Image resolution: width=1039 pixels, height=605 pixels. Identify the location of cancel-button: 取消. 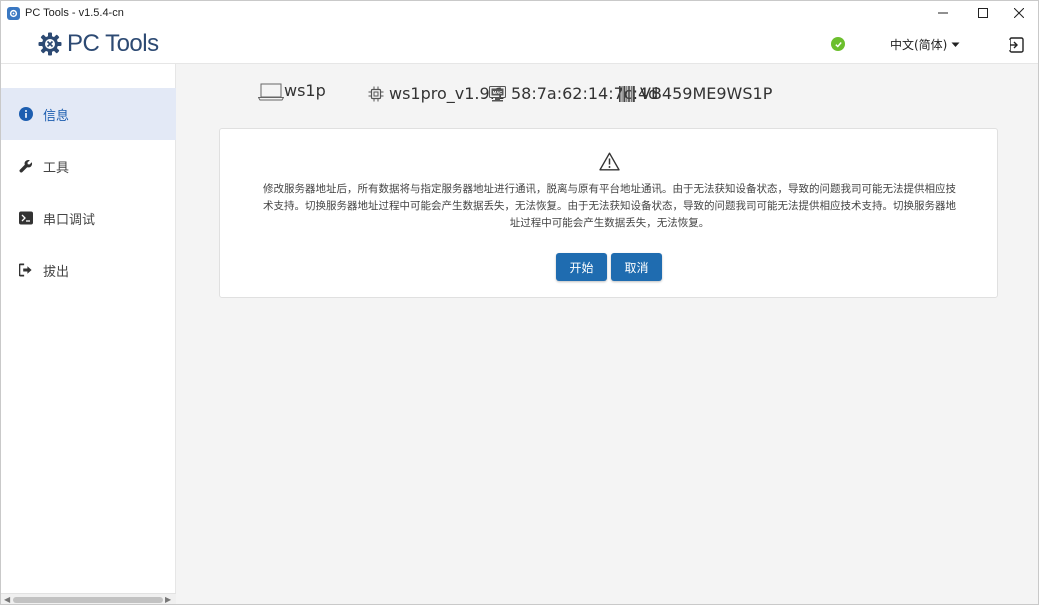
(636, 267).